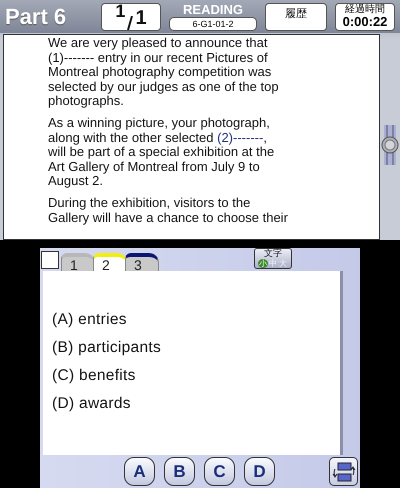 The height and width of the screenshot is (488, 400). What do you see at coordinates (107, 348) in the screenshot?
I see `answer-choice: (B) participants` at bounding box center [107, 348].